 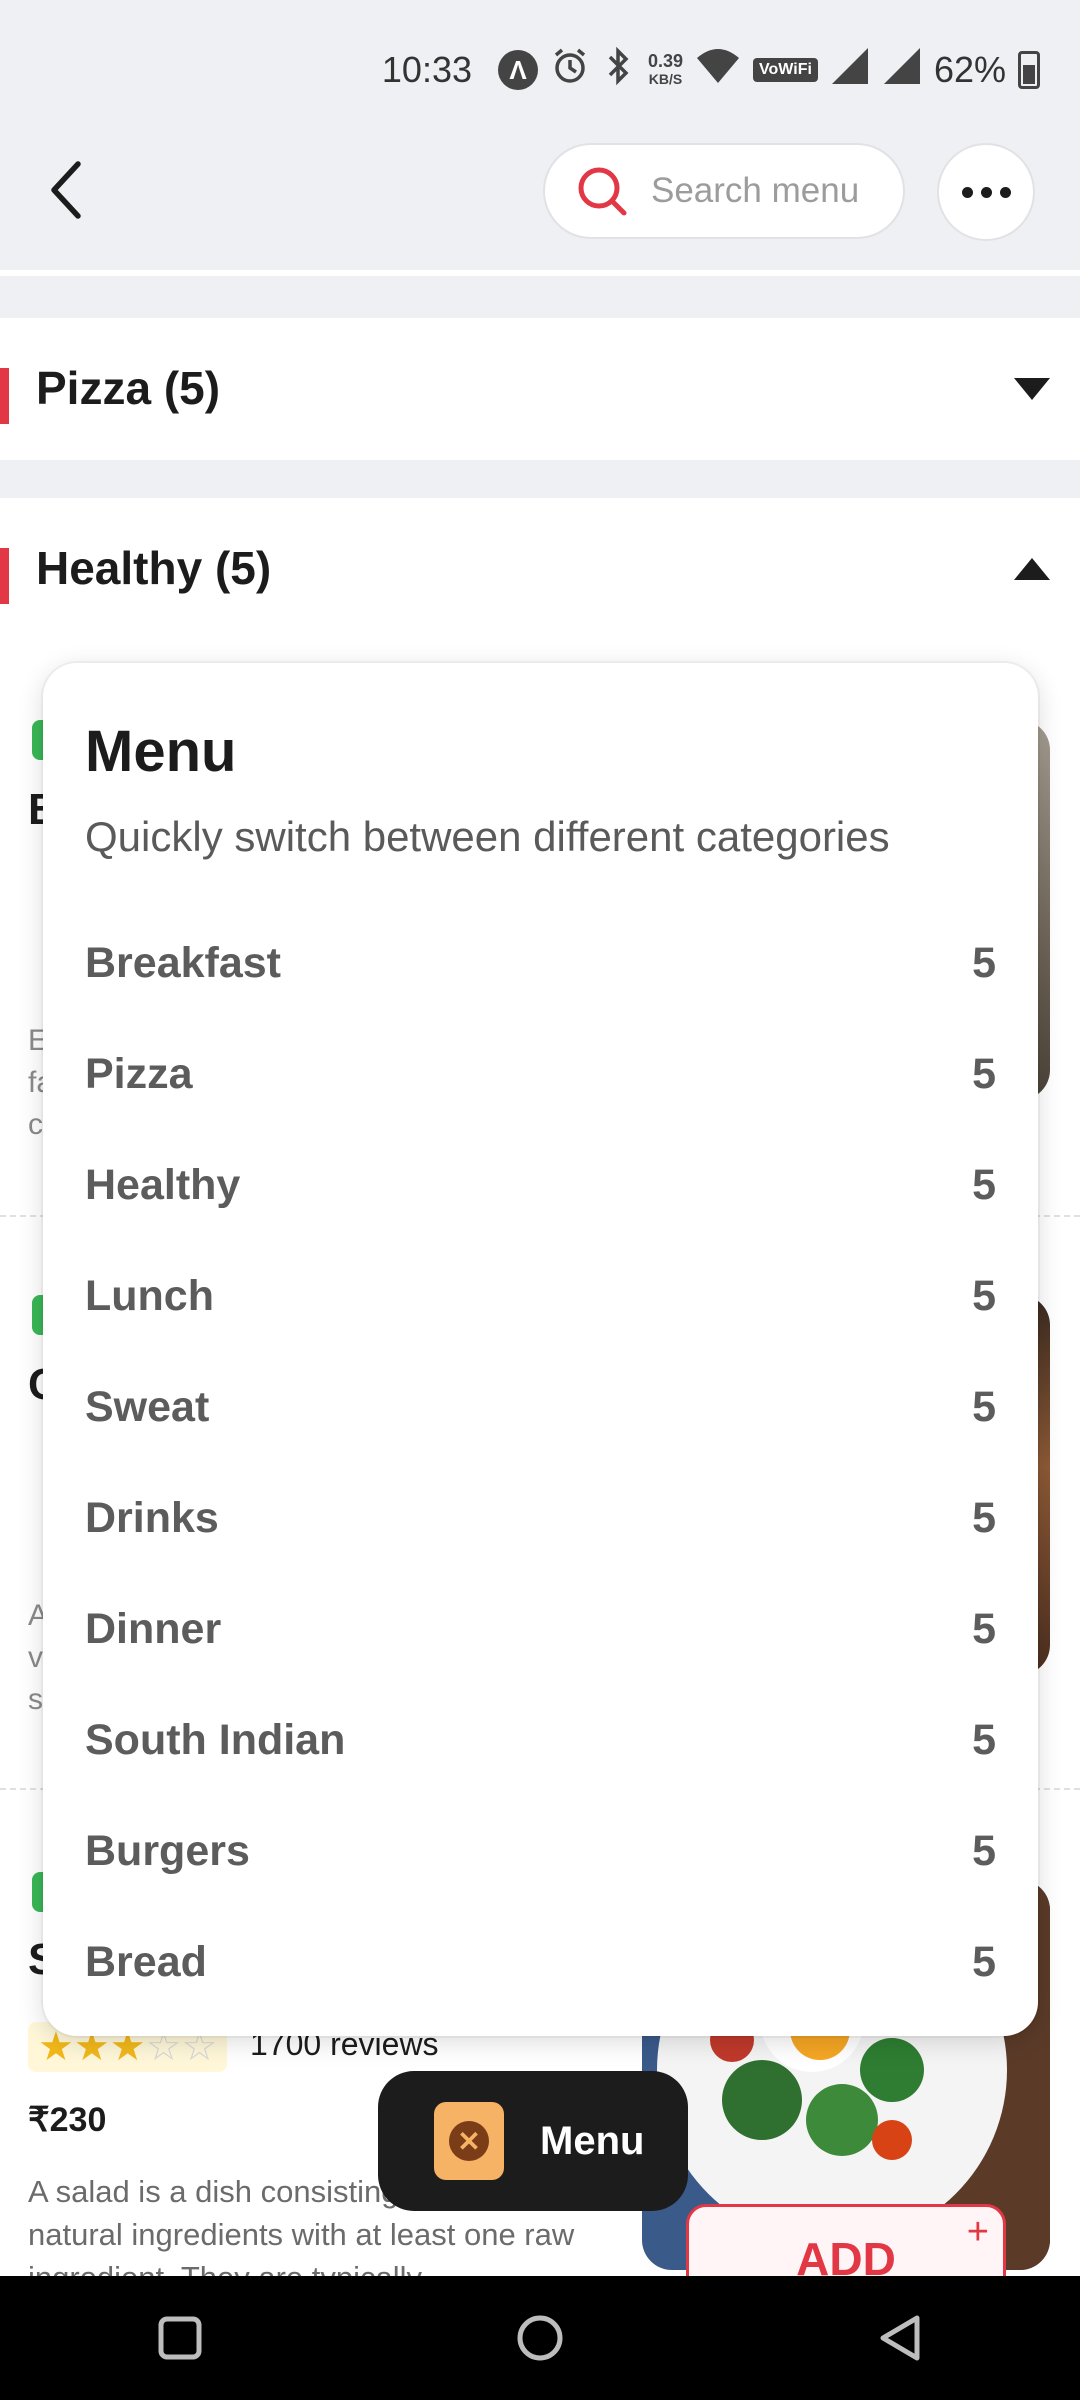 I want to click on category-item-dinner: Dinner 5, so click(x=540, y=1629).